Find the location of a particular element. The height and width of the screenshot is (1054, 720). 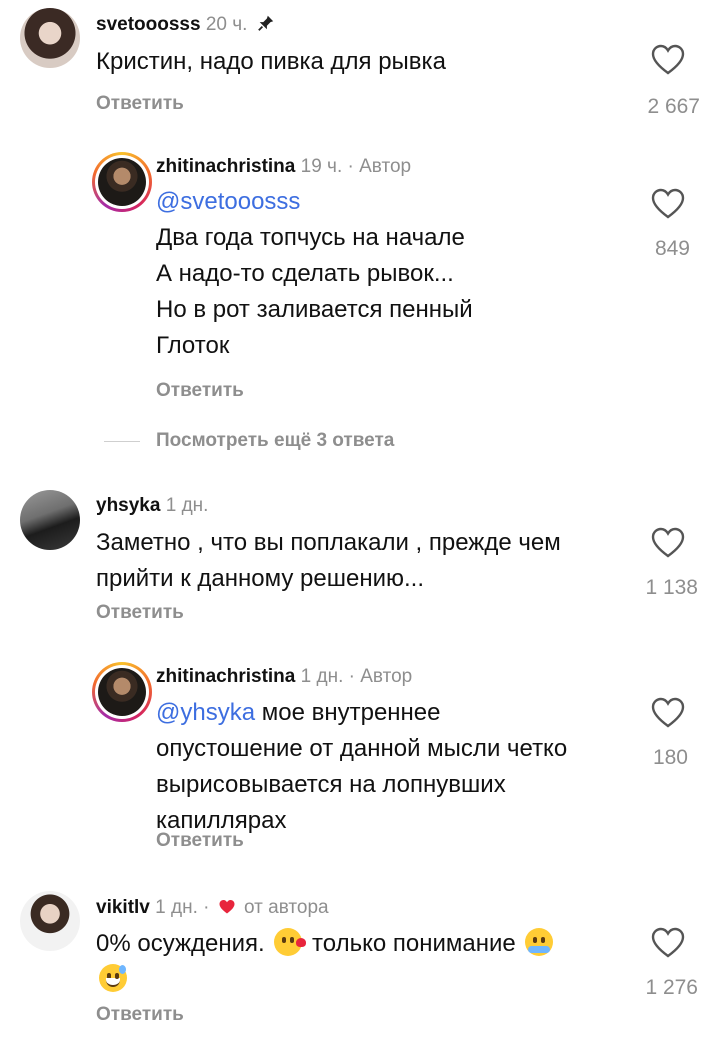

comment-text: 0% осуждения. только понимание is located at coordinates (356, 962).